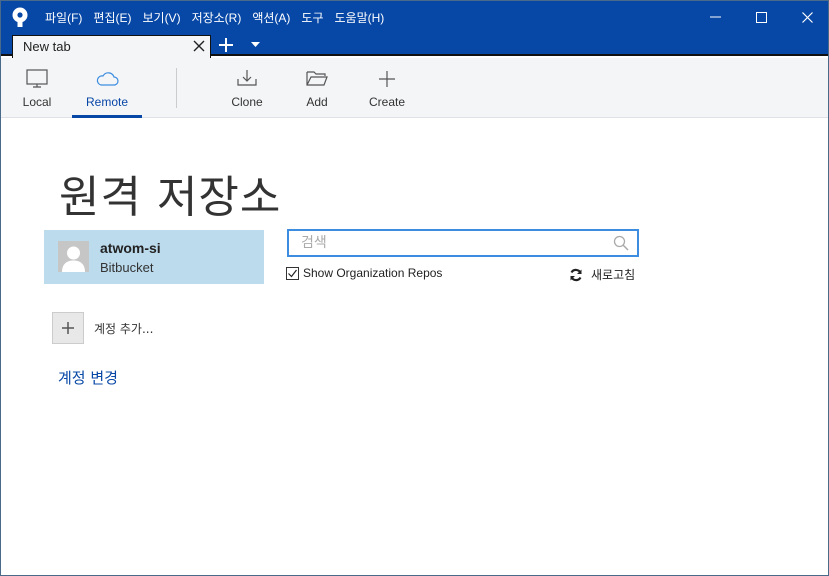 Image resolution: width=829 pixels, height=576 pixels. Describe the element at coordinates (37, 102) in the screenshot. I see `local-label: Local` at that location.